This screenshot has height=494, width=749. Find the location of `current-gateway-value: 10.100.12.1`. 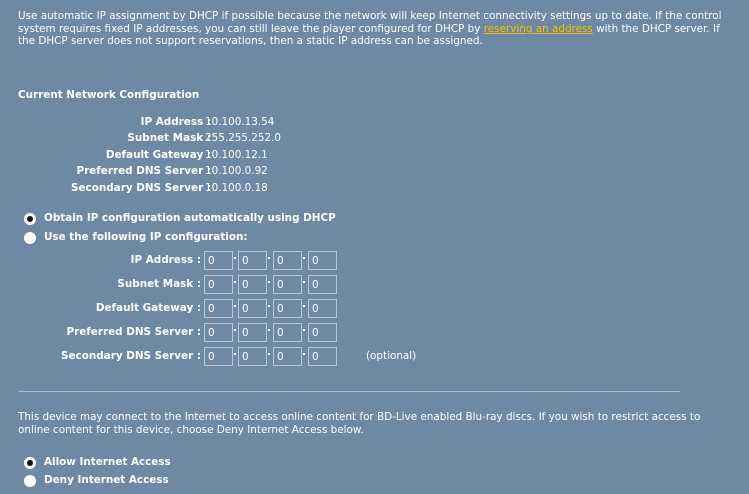

current-gateway-value: 10.100.12.1 is located at coordinates (236, 155).